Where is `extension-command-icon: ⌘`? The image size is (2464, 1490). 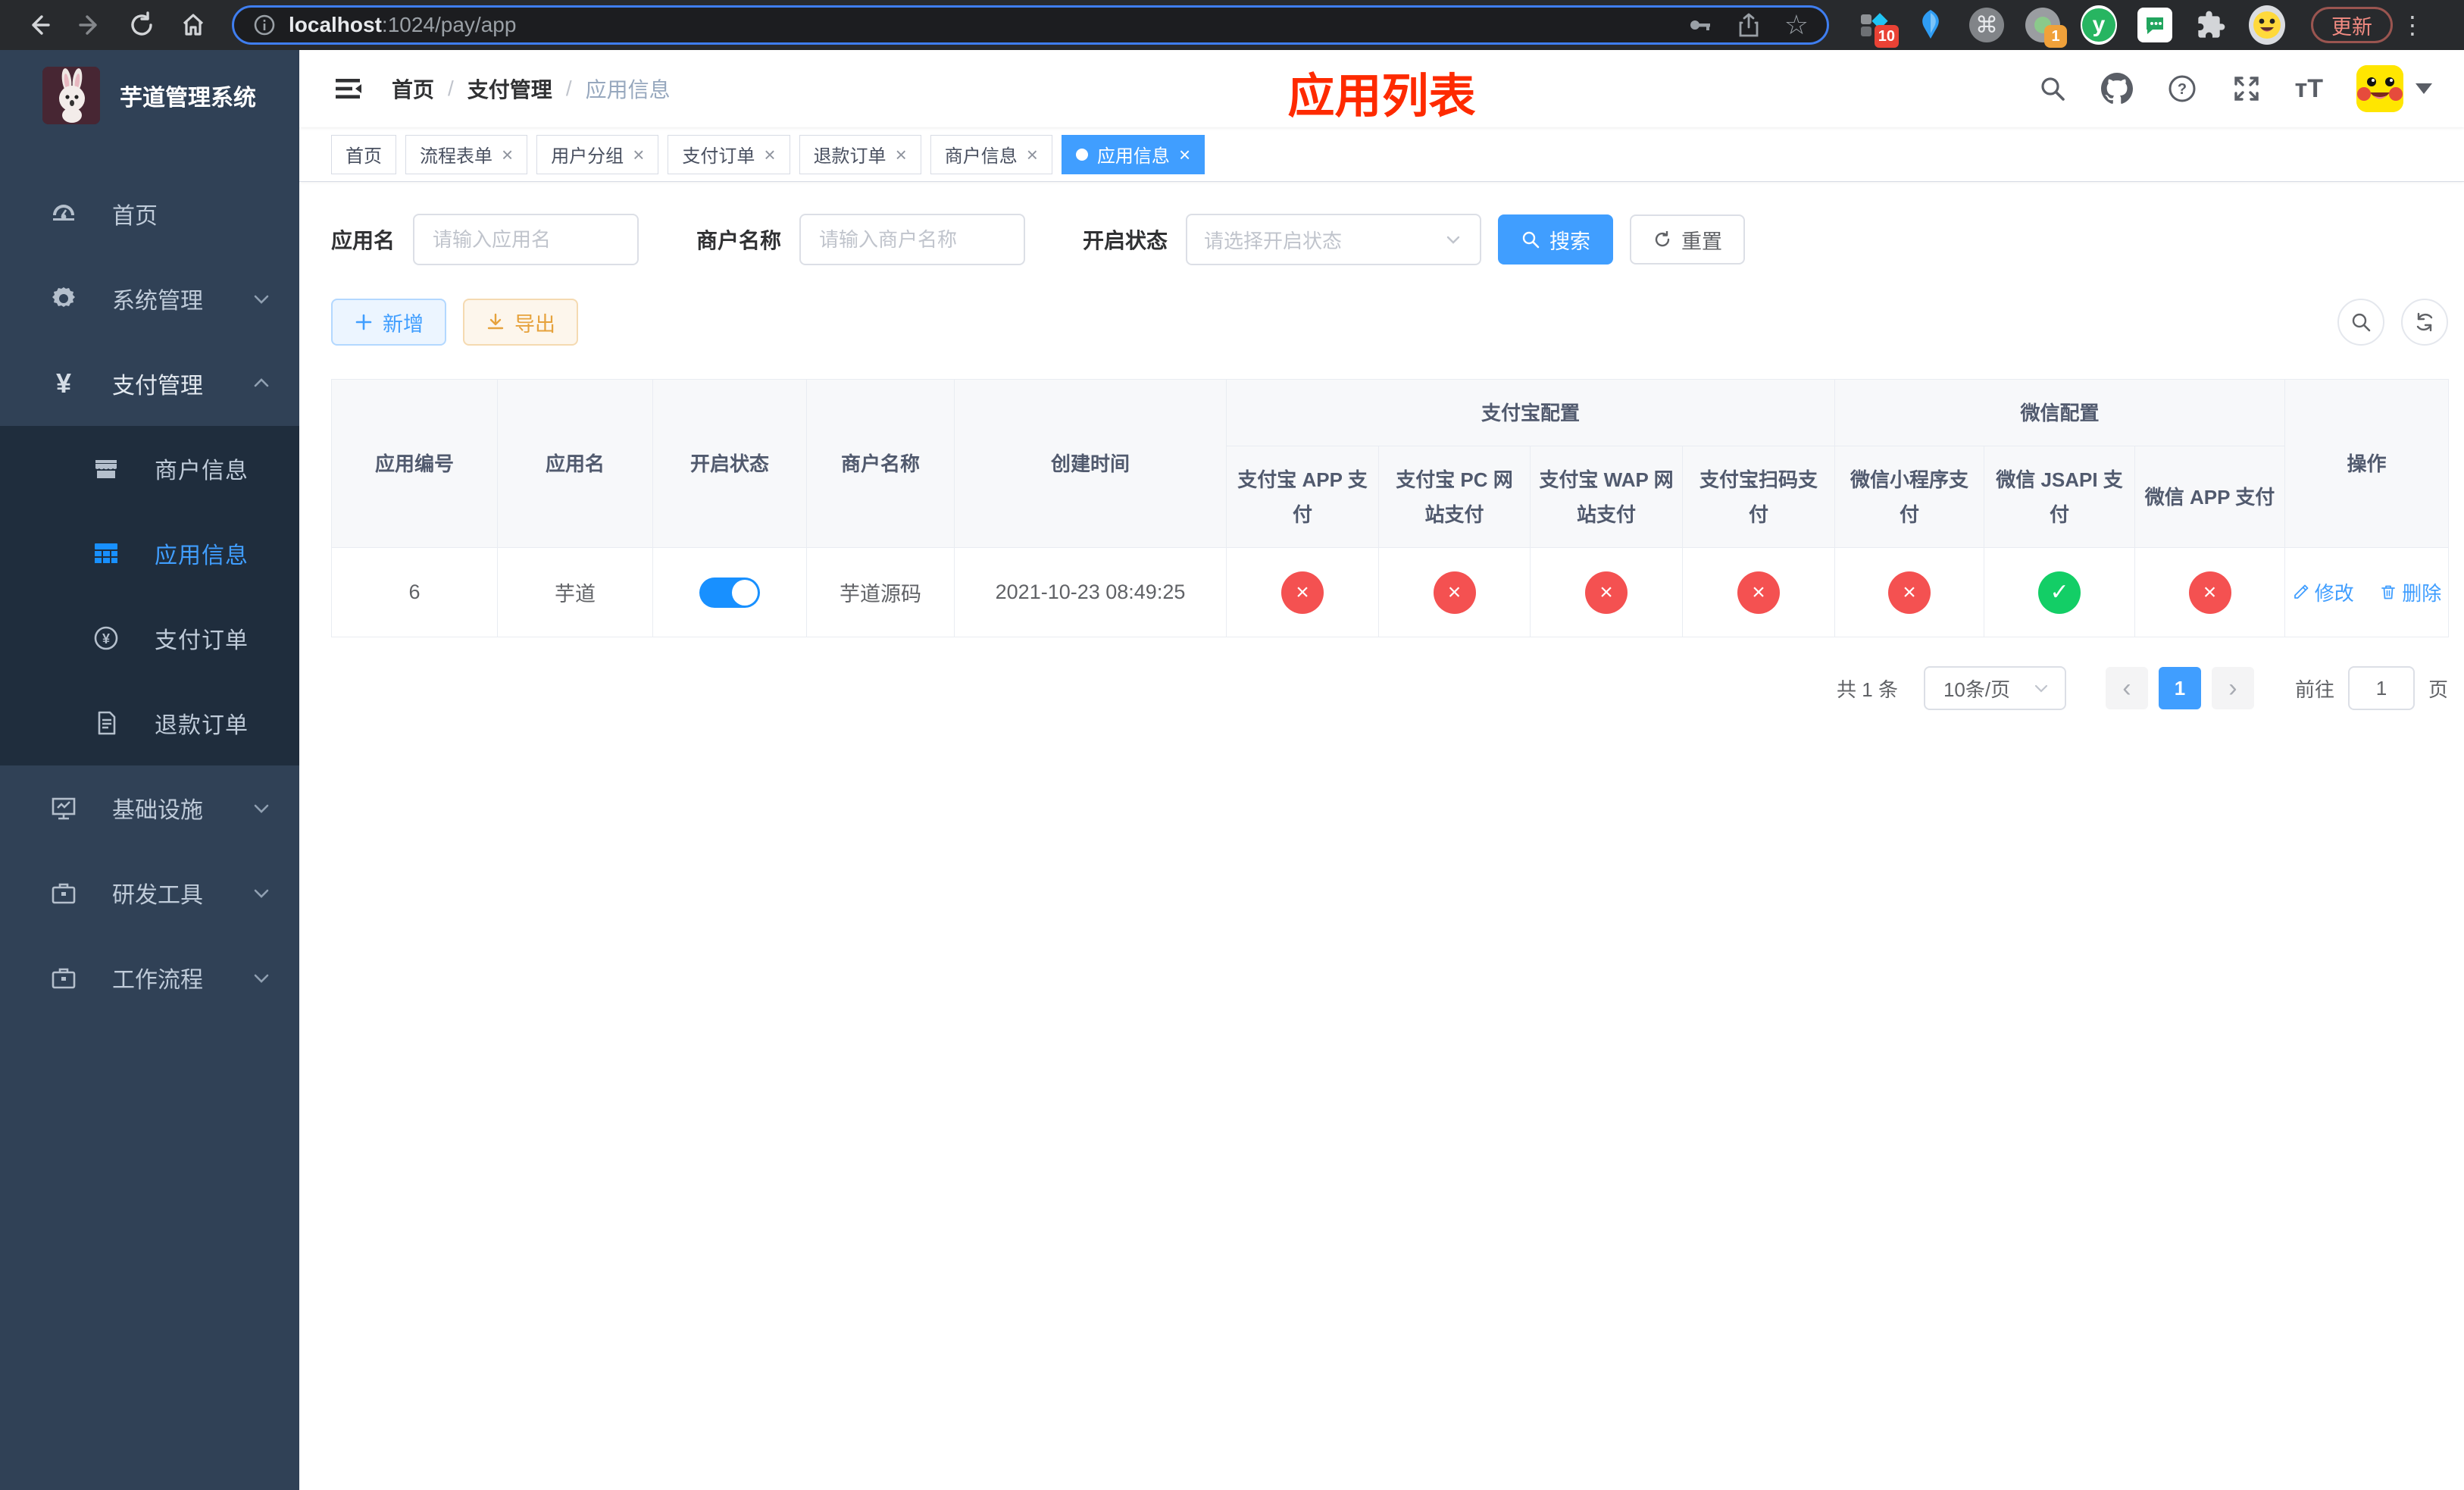 extension-command-icon: ⌘ is located at coordinates (1986, 25).